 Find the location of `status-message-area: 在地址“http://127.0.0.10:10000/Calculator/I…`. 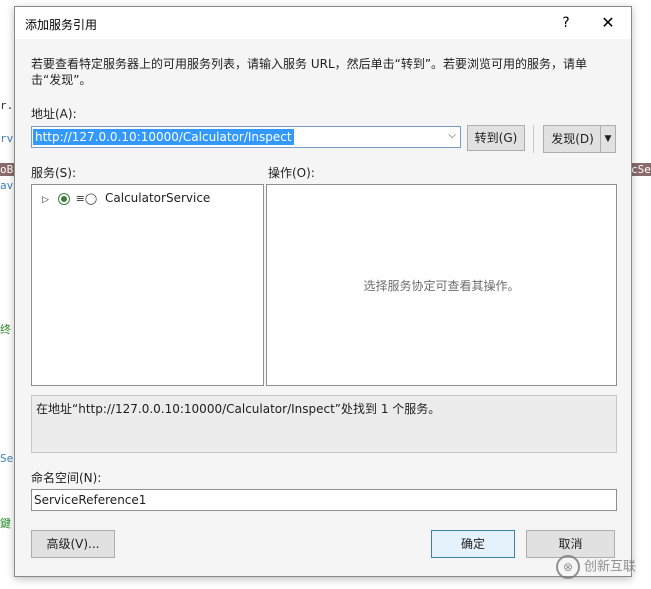

status-message-area: 在地址“http://127.0.0.10:10000/Calculator/I… is located at coordinates (324, 424).